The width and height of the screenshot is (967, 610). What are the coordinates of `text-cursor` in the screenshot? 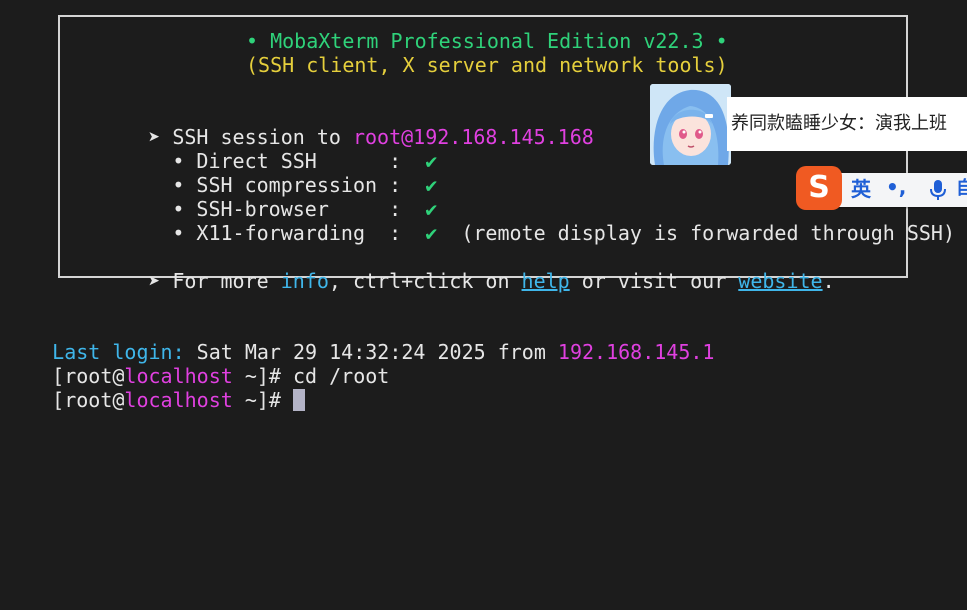 It's located at (299, 400).